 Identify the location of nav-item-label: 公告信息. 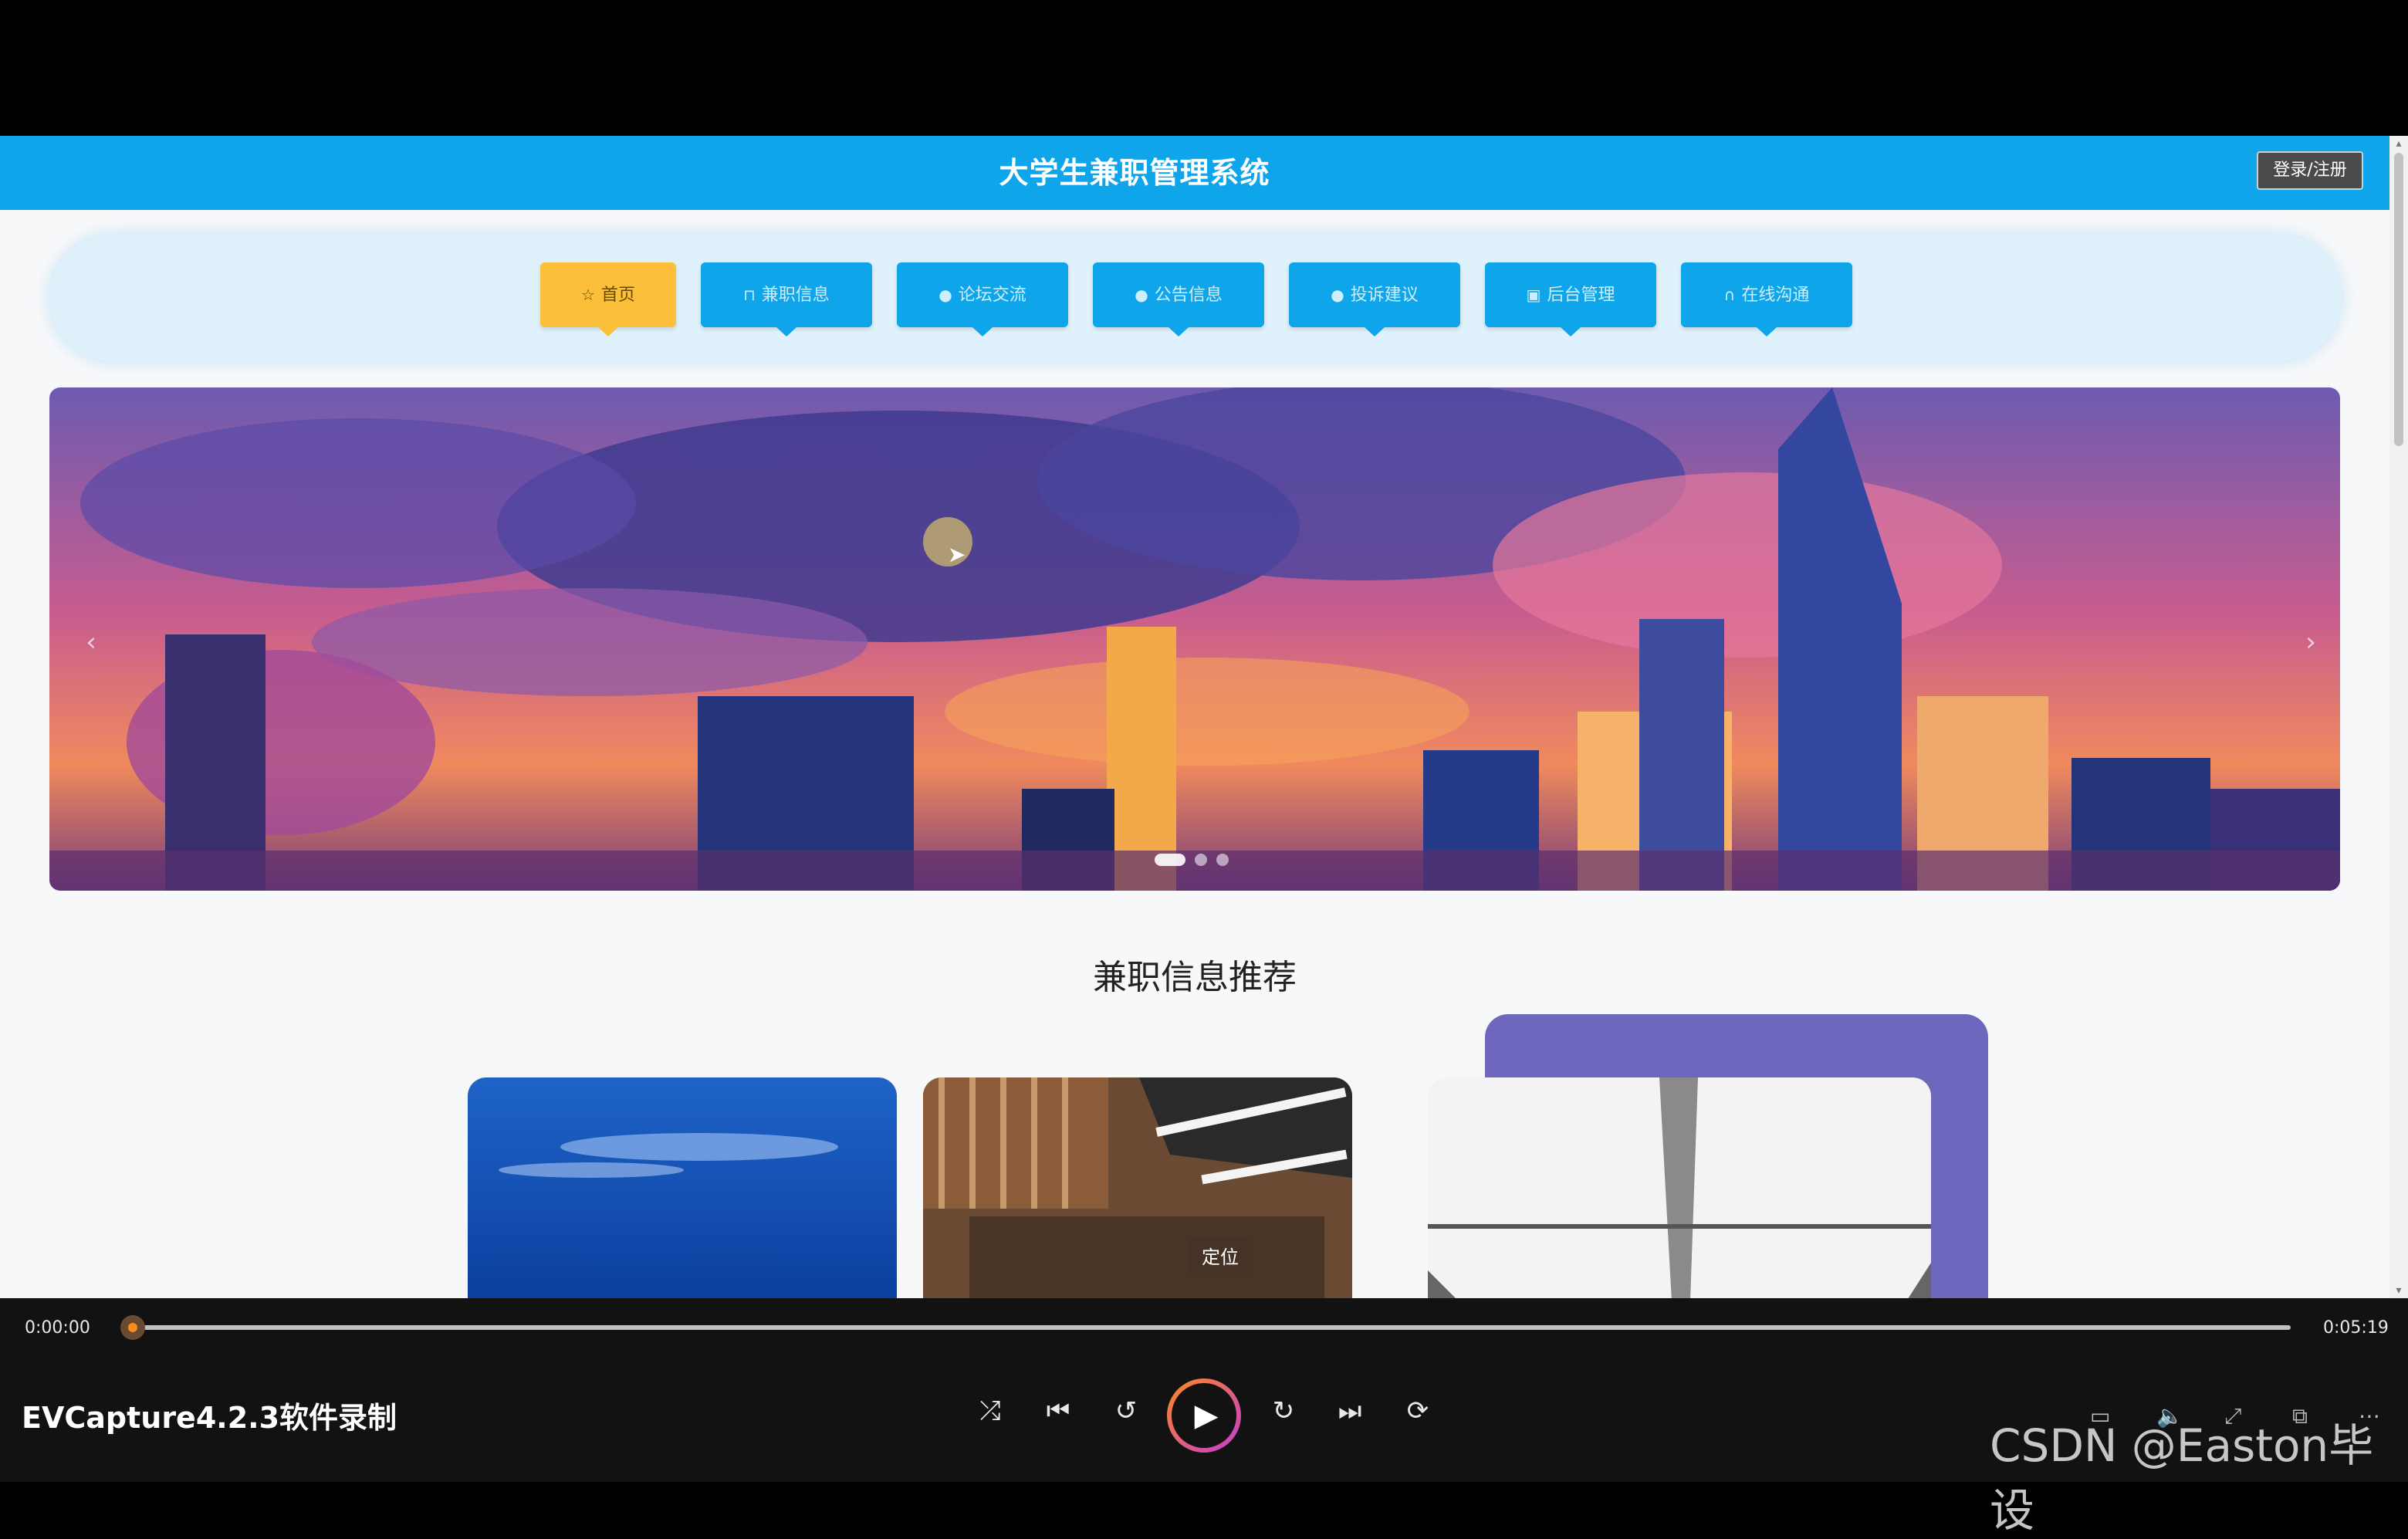
(1188, 295).